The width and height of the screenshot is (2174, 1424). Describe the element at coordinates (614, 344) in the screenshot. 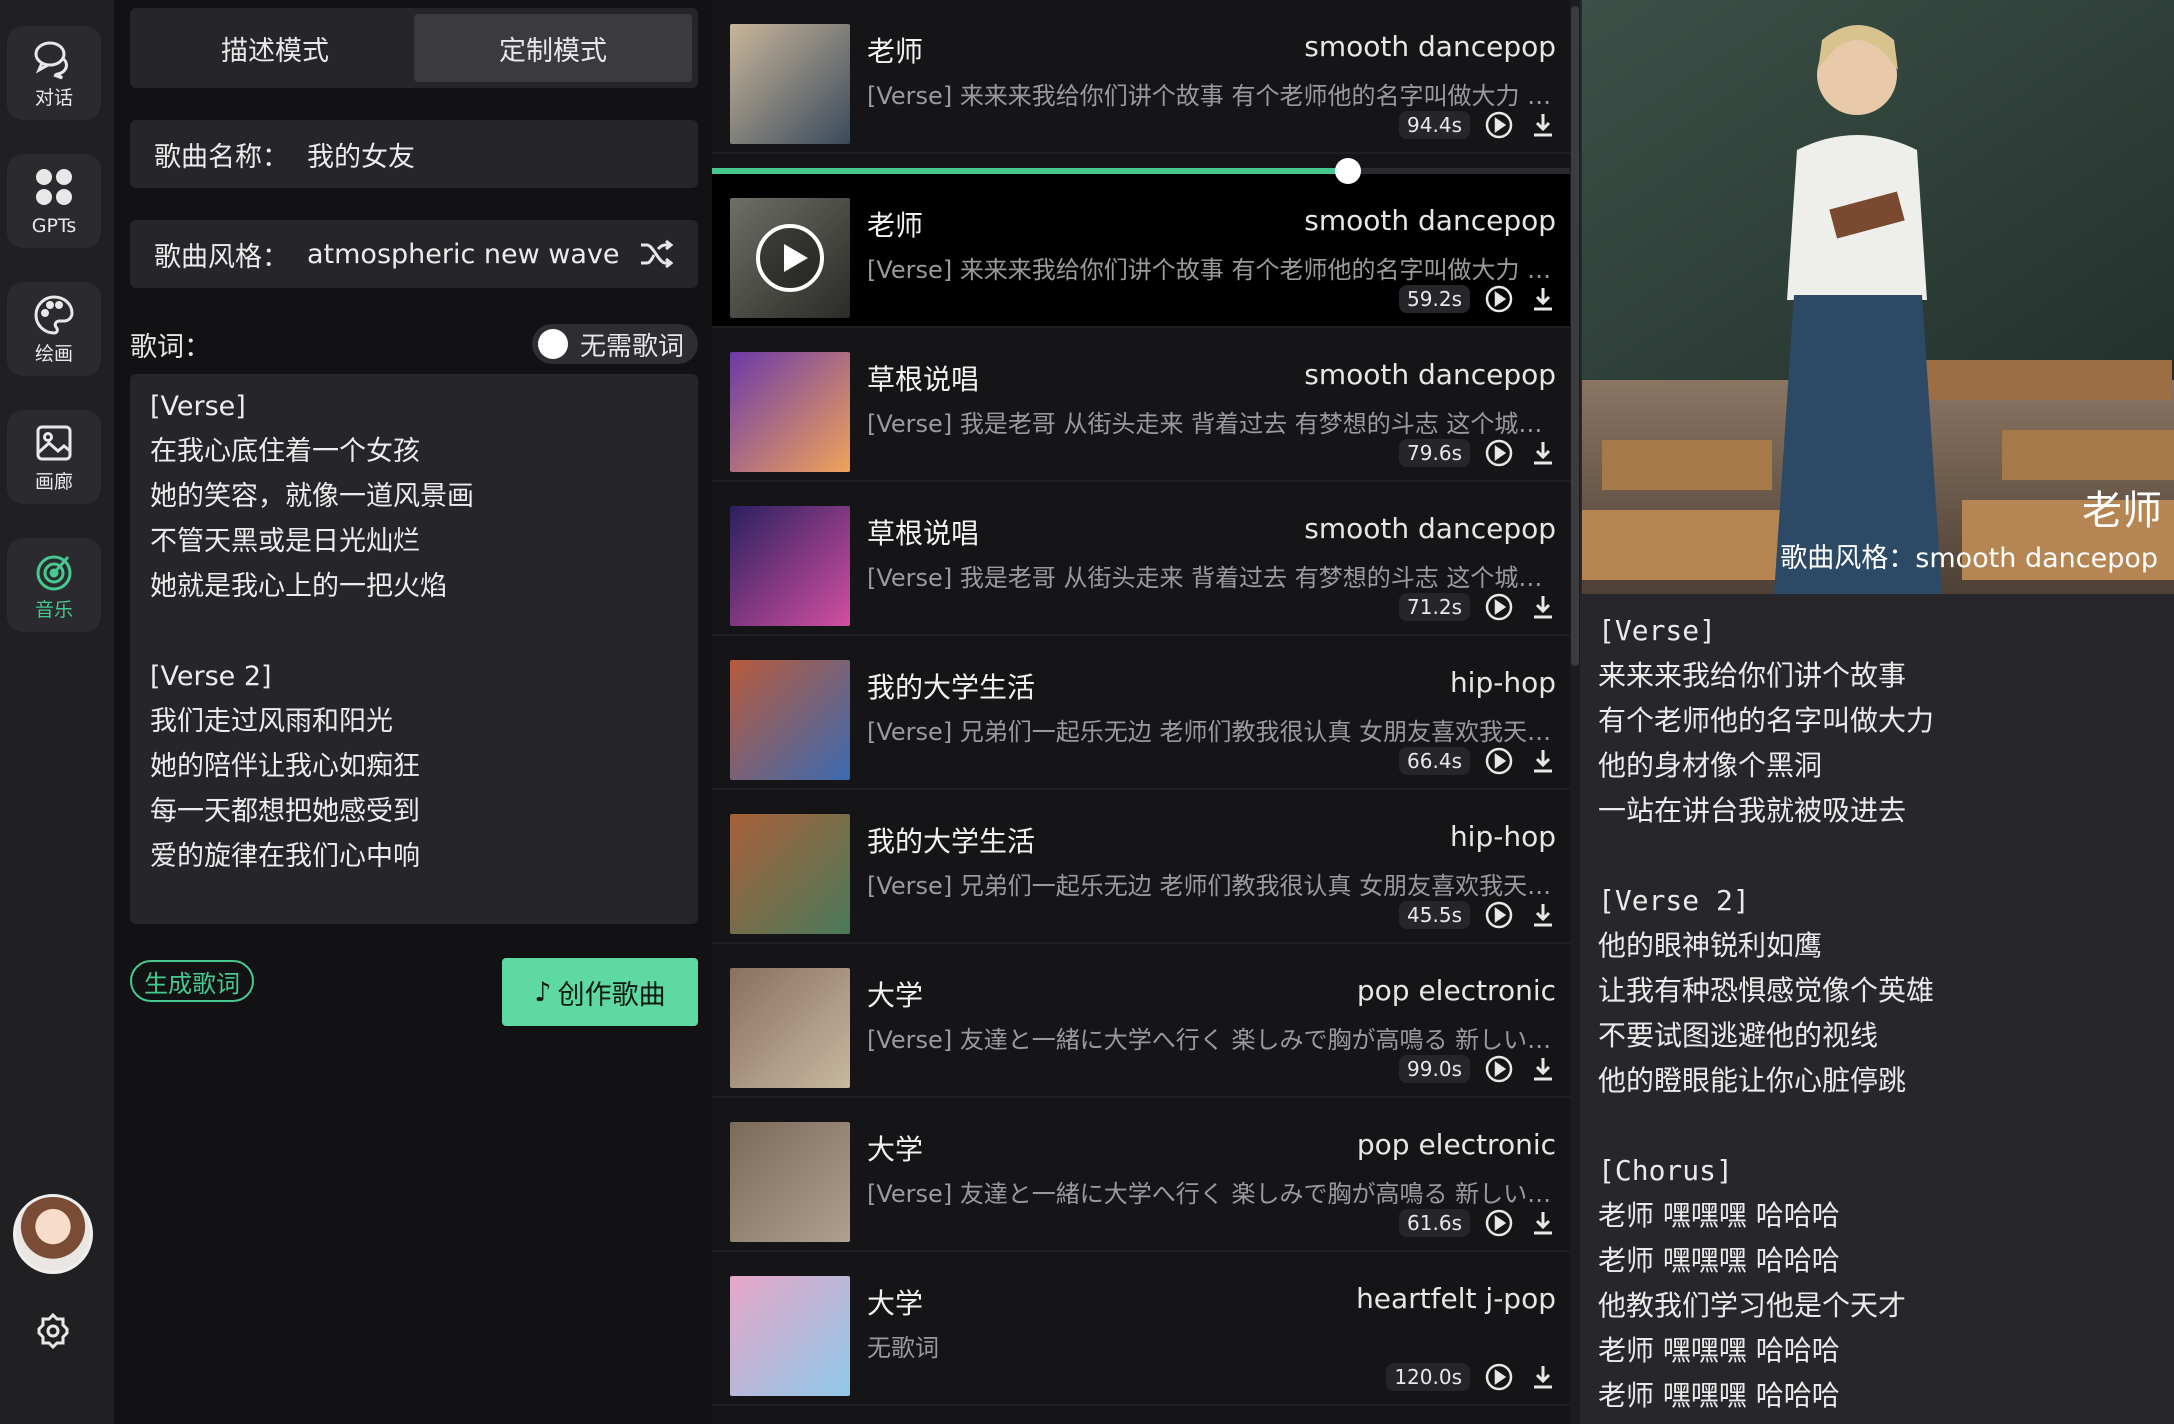

I see `no-lyrics-toggle: 无需歌词` at that location.